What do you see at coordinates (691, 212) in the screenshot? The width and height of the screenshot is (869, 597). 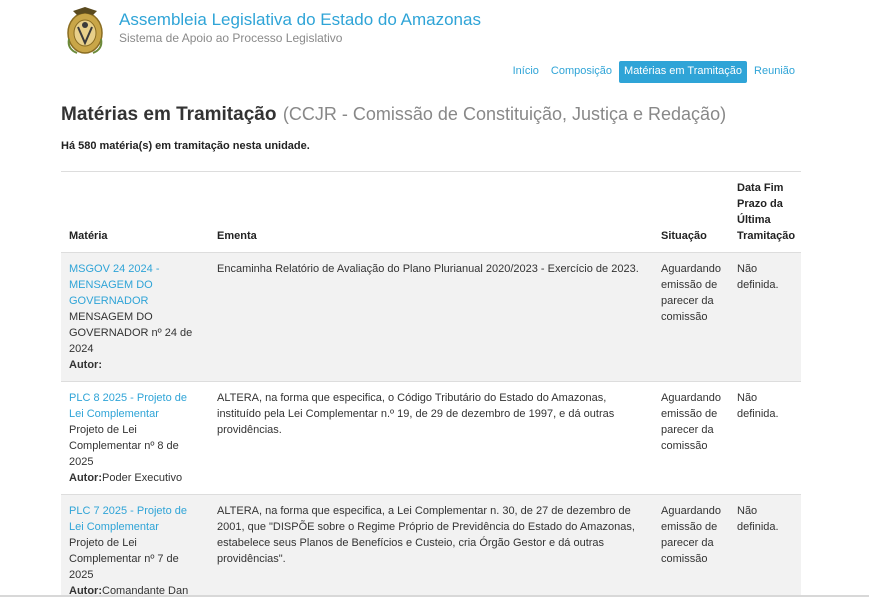 I see `header-situacao: Situação` at bounding box center [691, 212].